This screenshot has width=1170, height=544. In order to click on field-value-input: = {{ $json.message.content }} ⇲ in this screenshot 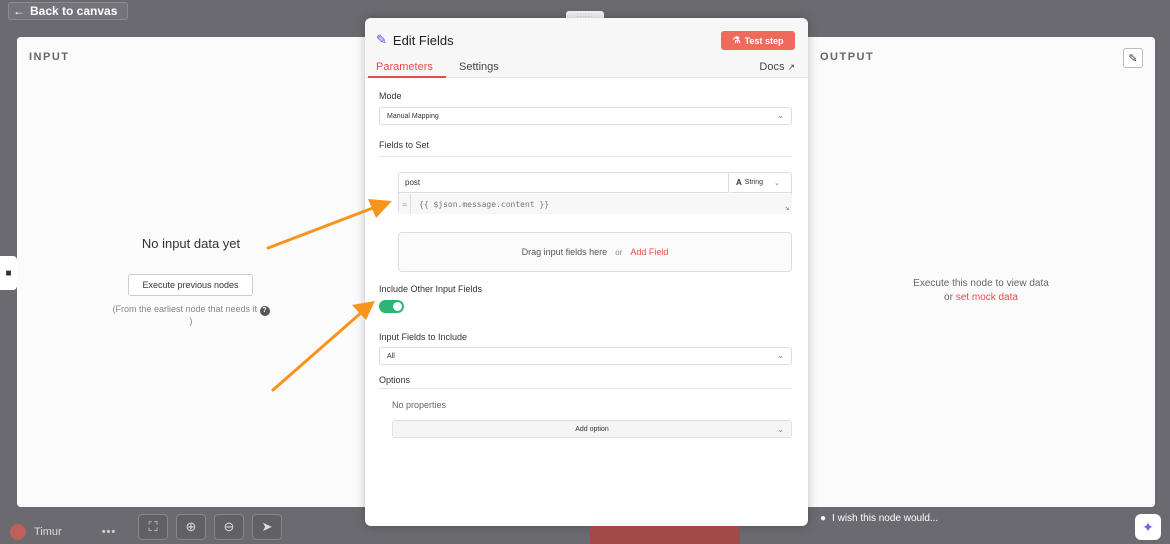, I will do `click(595, 204)`.